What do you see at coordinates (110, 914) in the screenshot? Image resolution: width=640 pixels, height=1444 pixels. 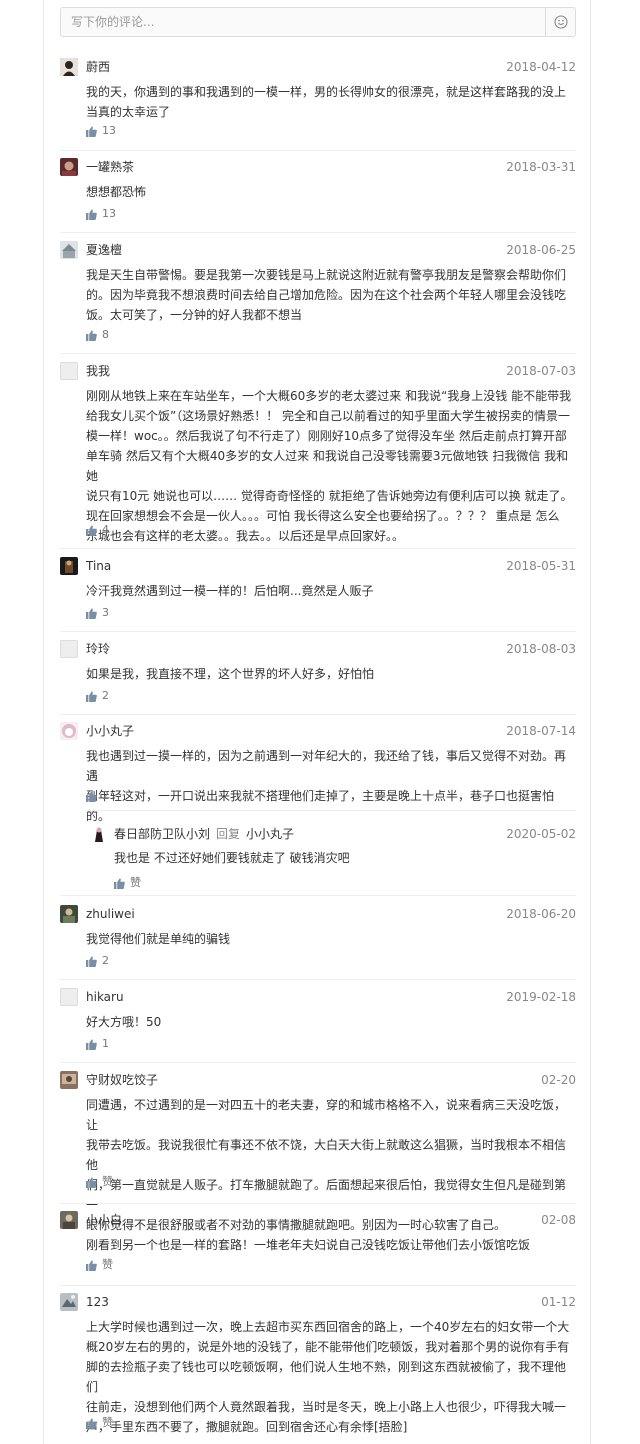 I see `comment-author: zhuliwei` at bounding box center [110, 914].